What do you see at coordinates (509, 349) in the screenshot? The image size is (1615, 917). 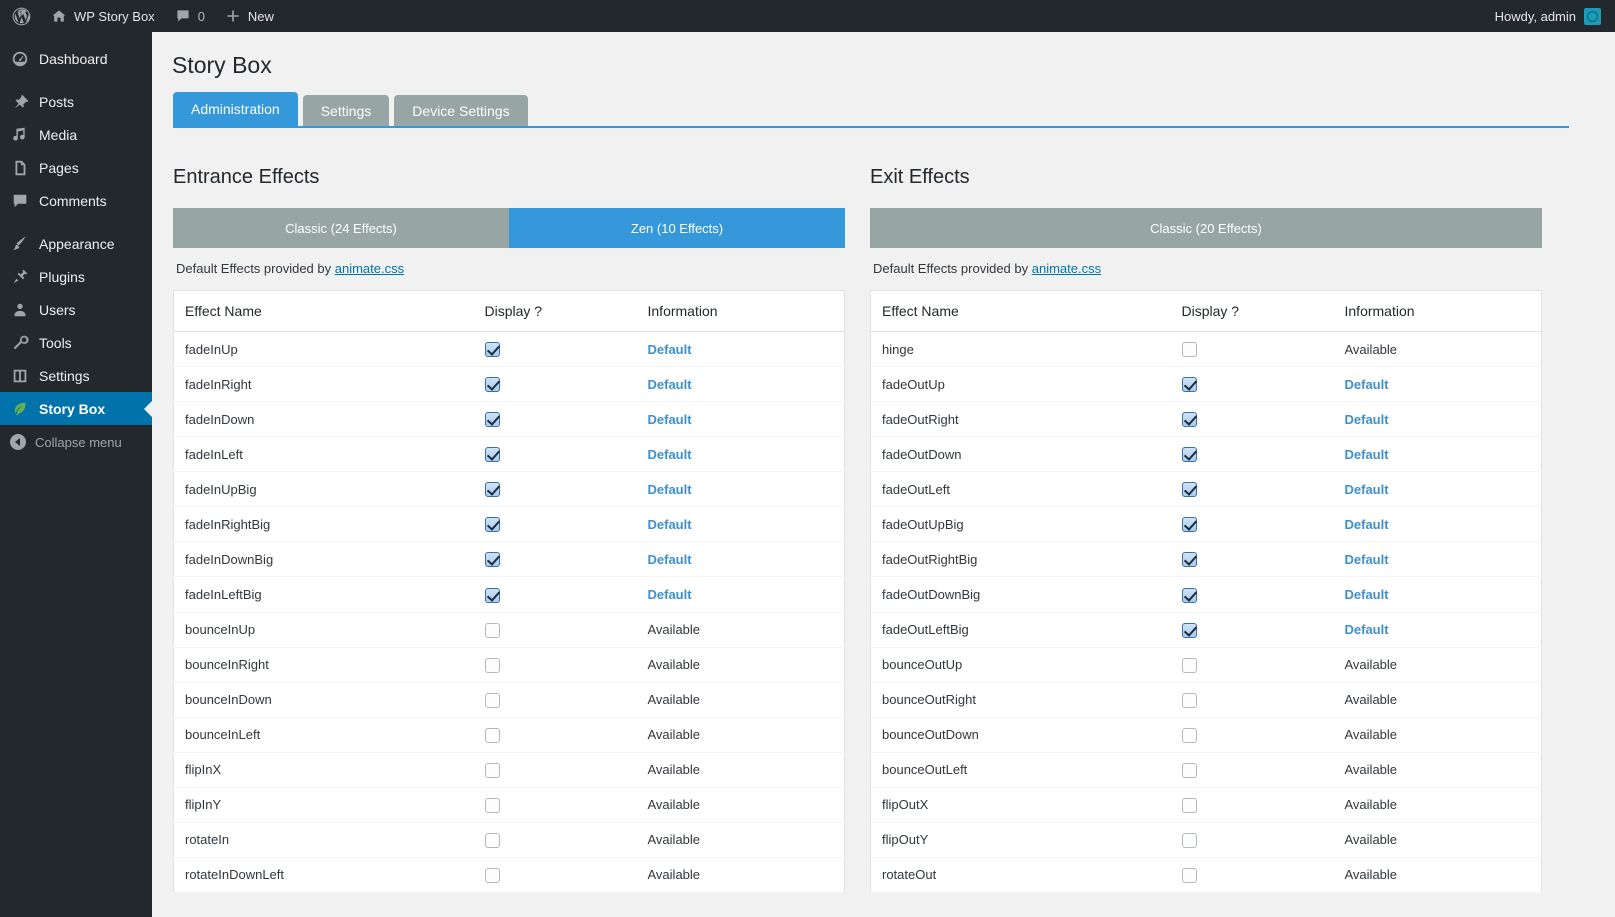 I see `table-row: fadeInUp Default` at bounding box center [509, 349].